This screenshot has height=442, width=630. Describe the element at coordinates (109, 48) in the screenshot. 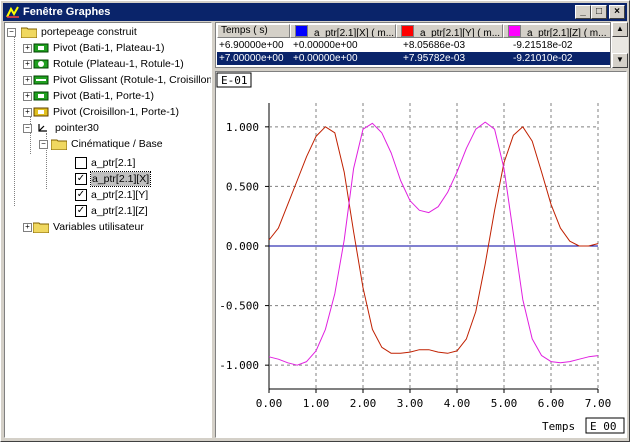

I see `tree-item-label: Pivot (Bati-1, Plateau-1)` at that location.